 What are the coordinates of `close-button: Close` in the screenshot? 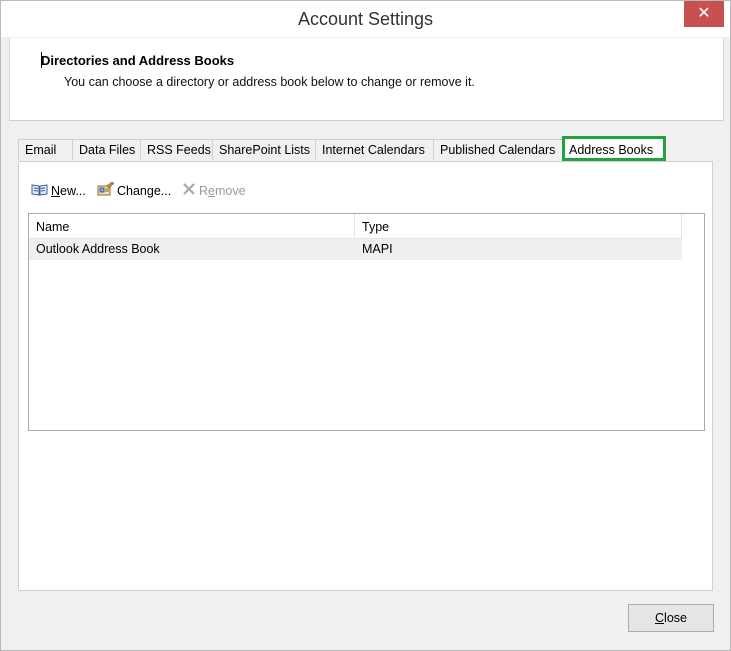 It's located at (671, 618).